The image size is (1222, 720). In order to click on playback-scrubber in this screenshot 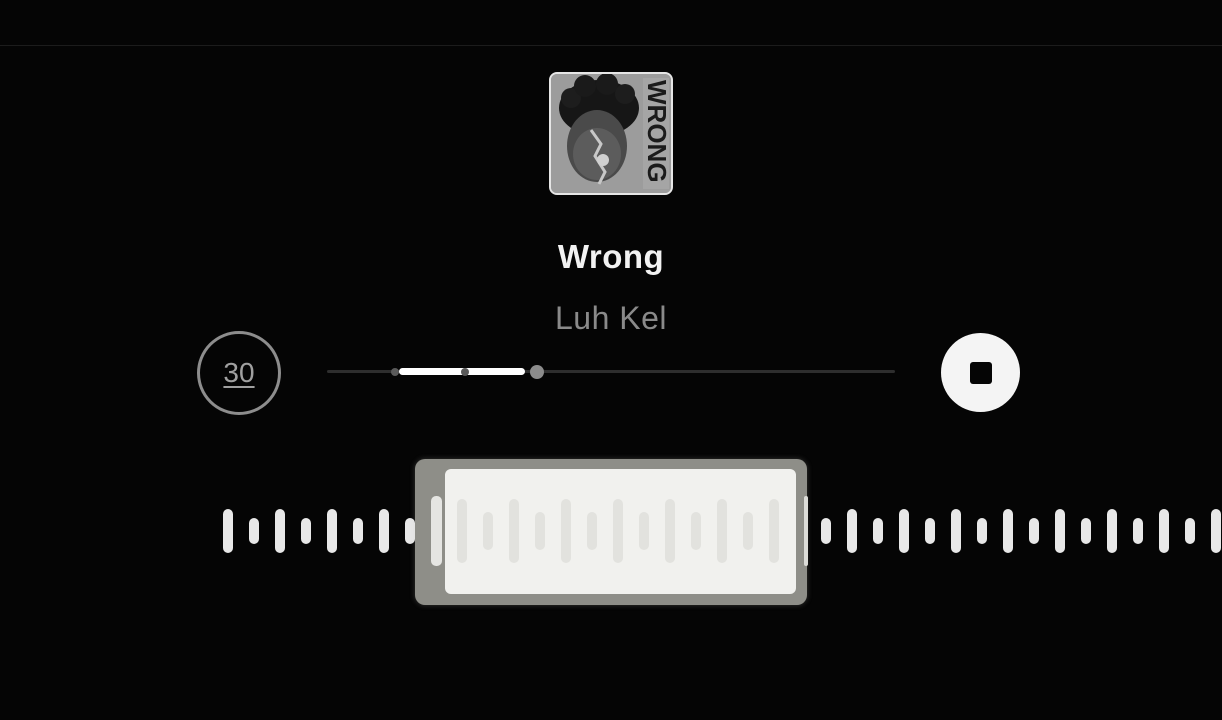, I will do `click(611, 372)`.